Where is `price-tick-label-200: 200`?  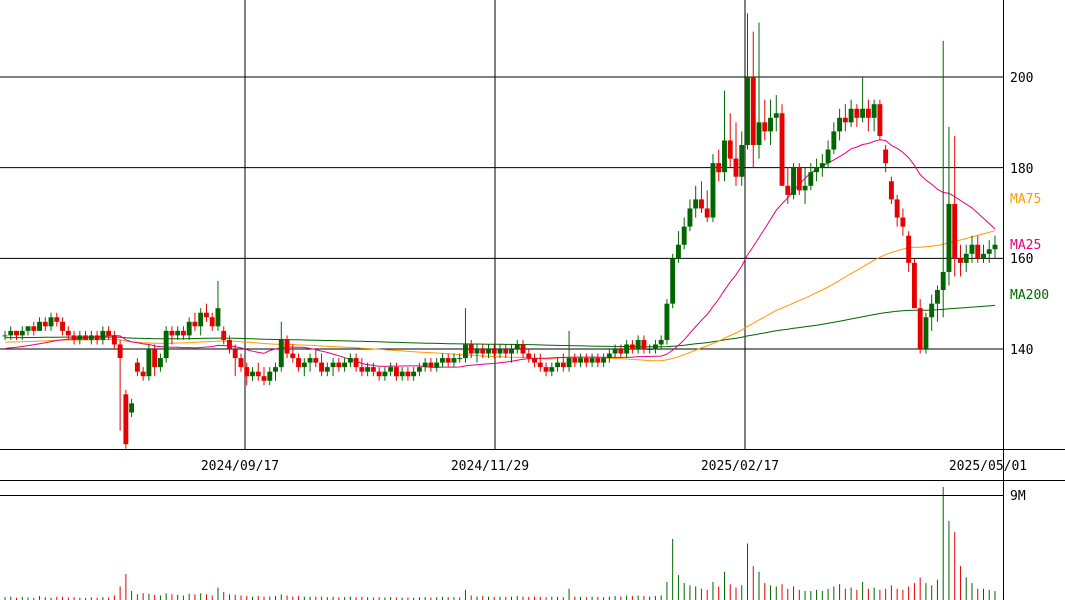 price-tick-label-200: 200 is located at coordinates (1021, 78).